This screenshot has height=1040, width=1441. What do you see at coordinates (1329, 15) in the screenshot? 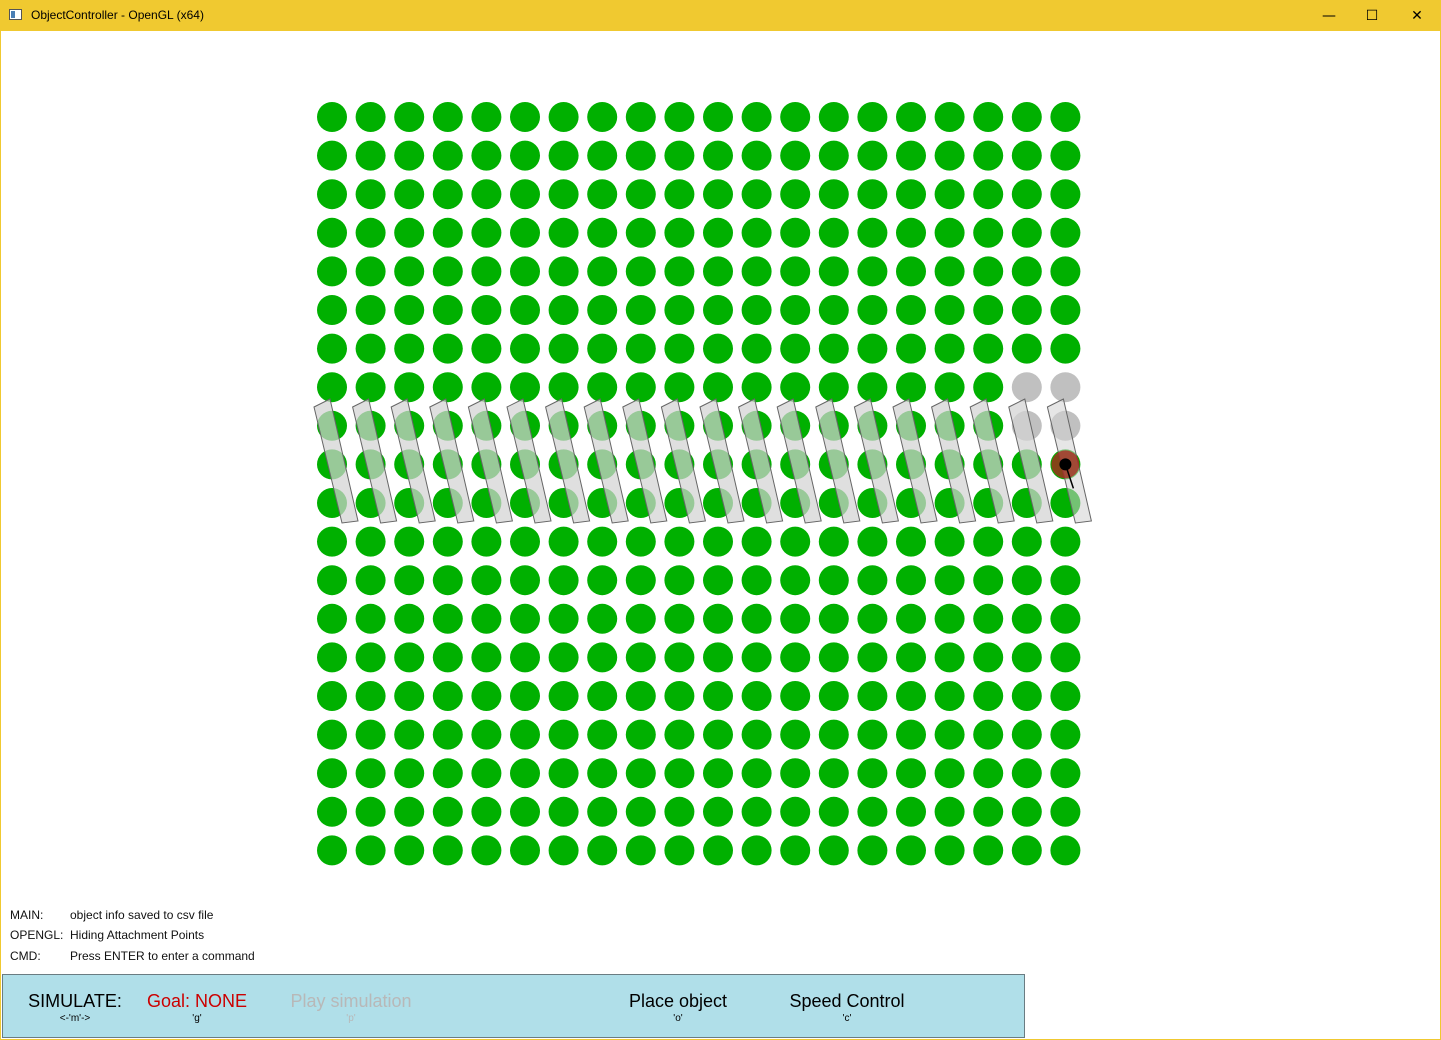
I see `minimize-button: —` at bounding box center [1329, 15].